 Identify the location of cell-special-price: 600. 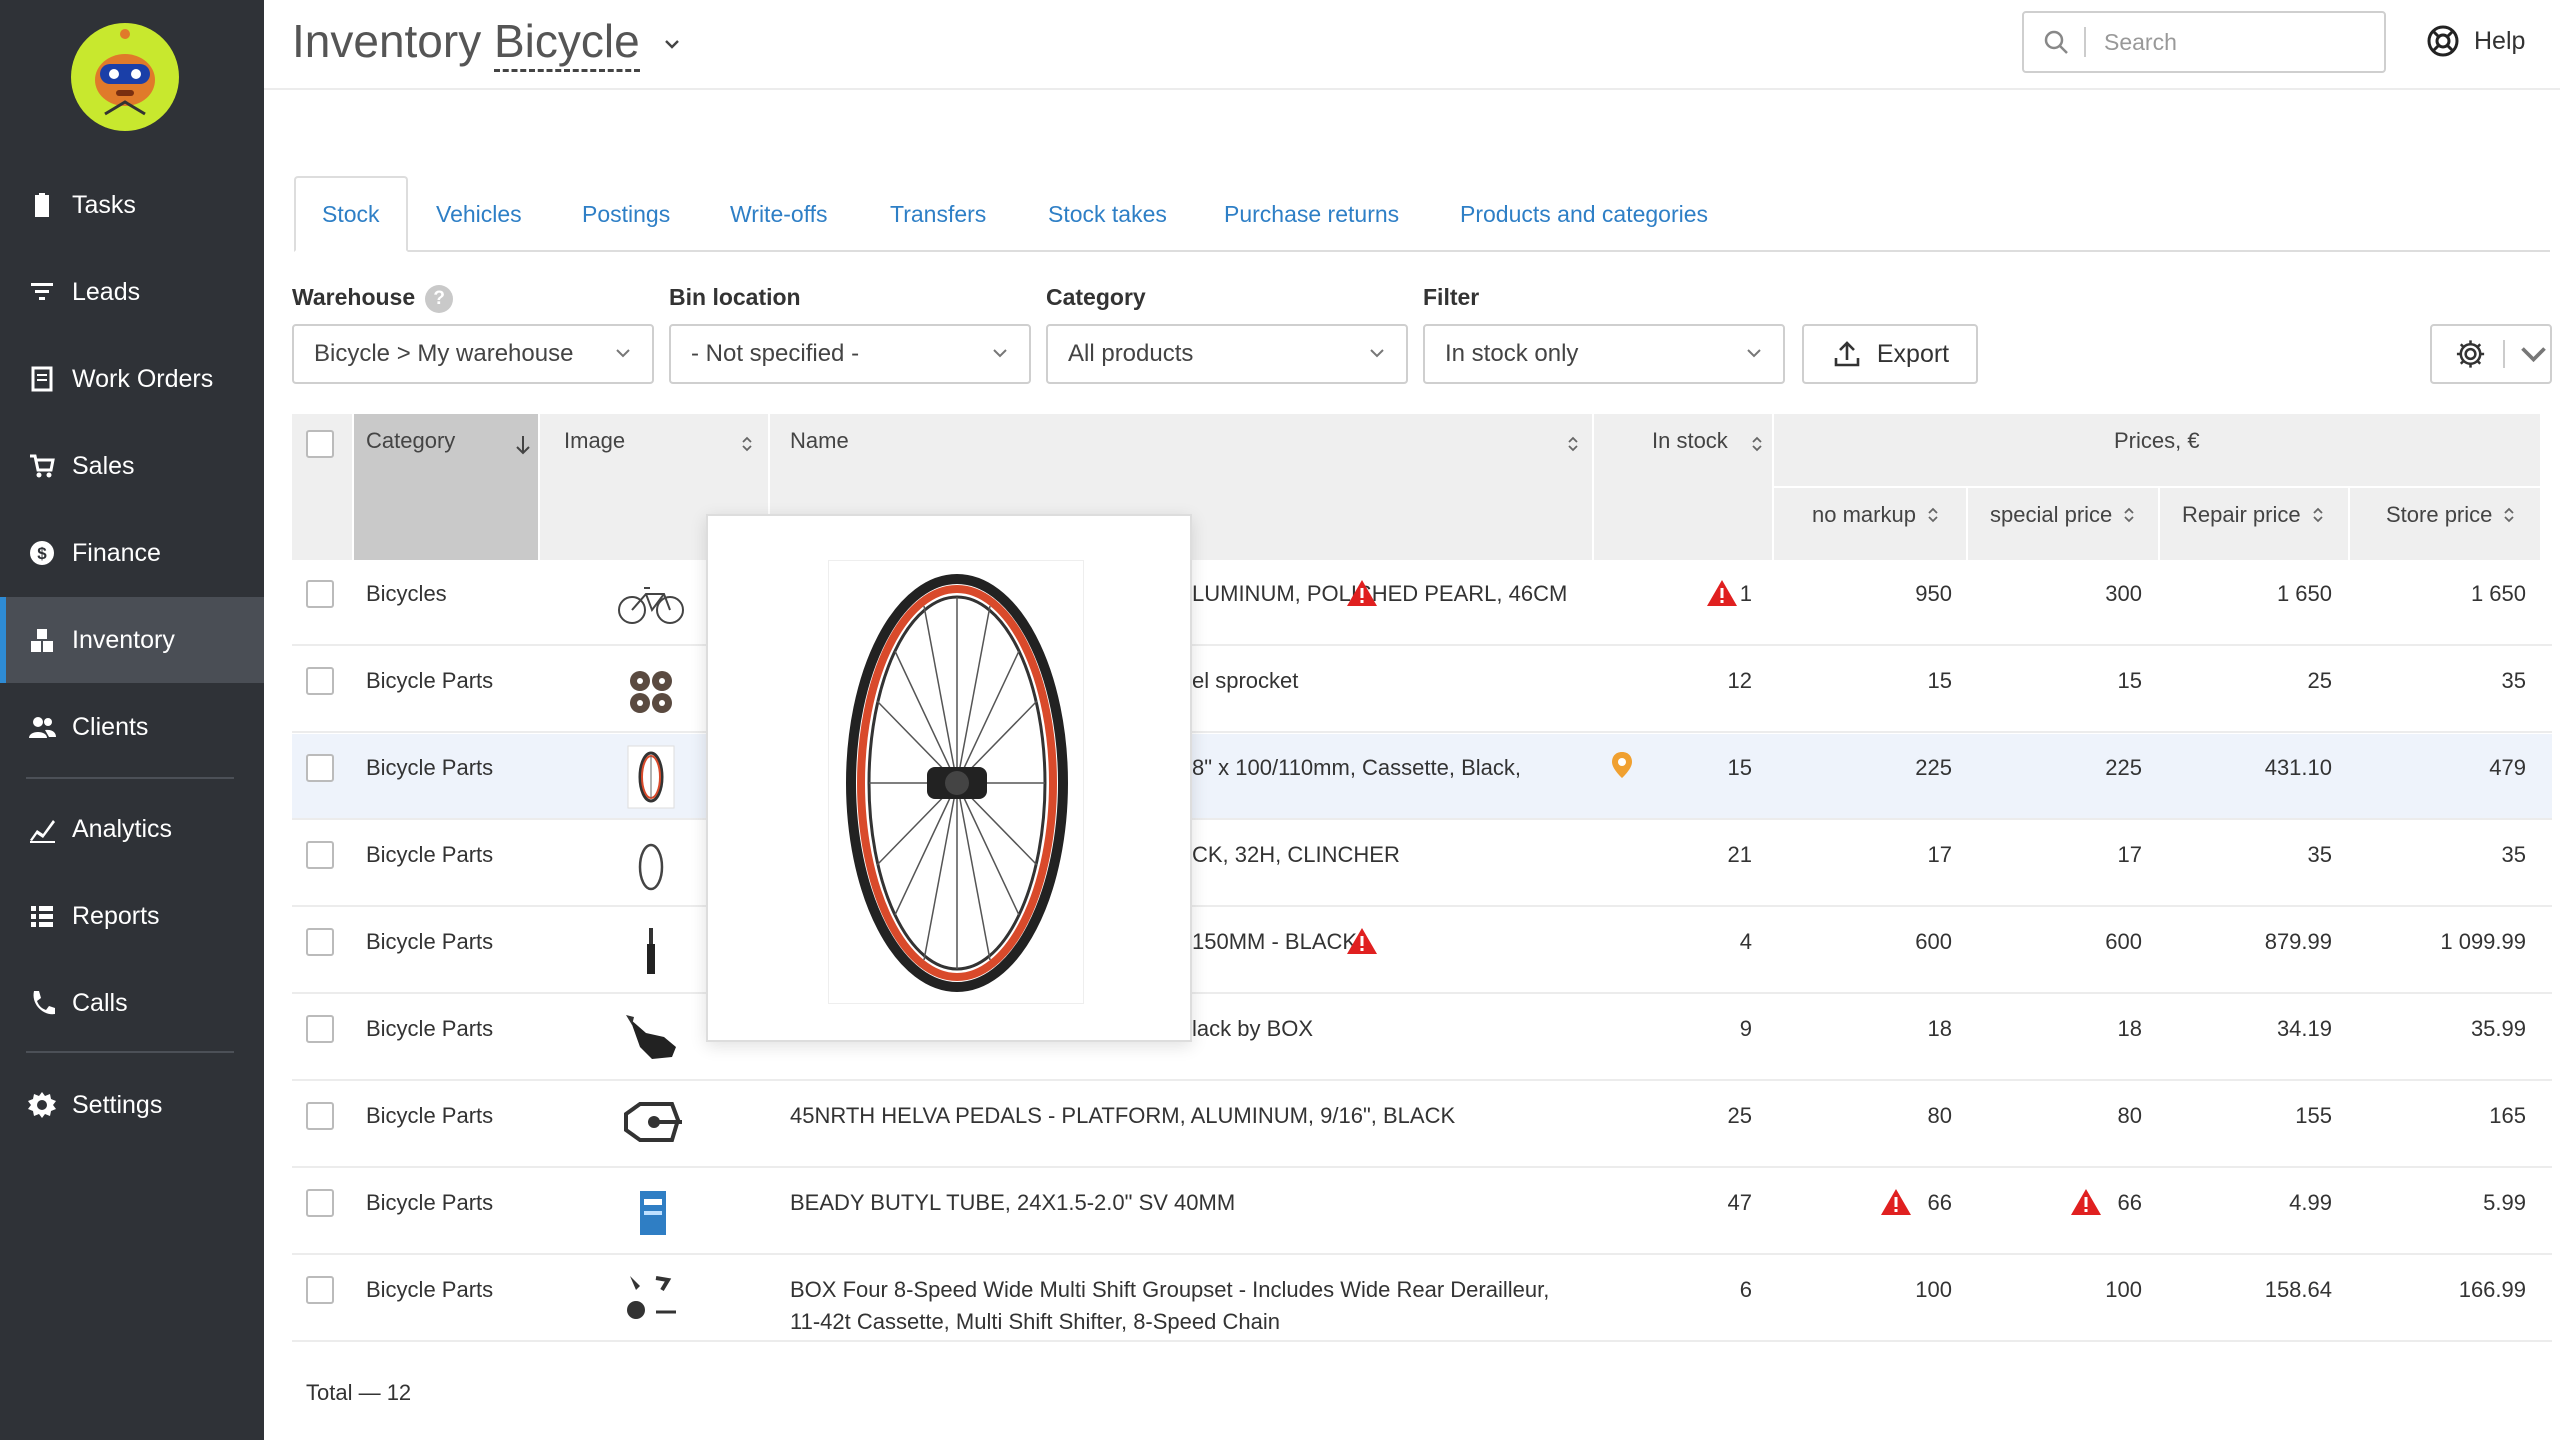
(2123, 941).